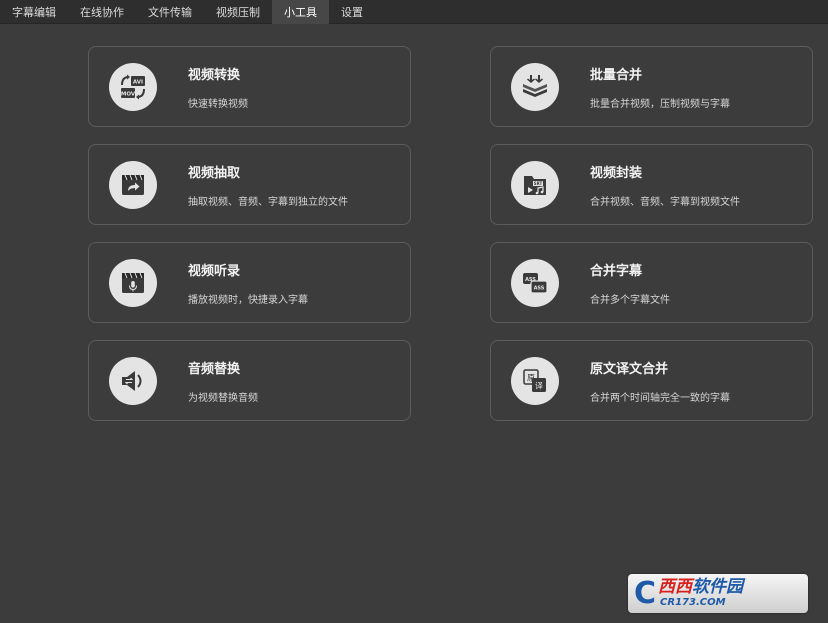 This screenshot has height=623, width=828. I want to click on tool-card-bilingual-merge: 原 译 原文译文合并 合并两个时间轴完全一致的字幕, so click(651, 380).